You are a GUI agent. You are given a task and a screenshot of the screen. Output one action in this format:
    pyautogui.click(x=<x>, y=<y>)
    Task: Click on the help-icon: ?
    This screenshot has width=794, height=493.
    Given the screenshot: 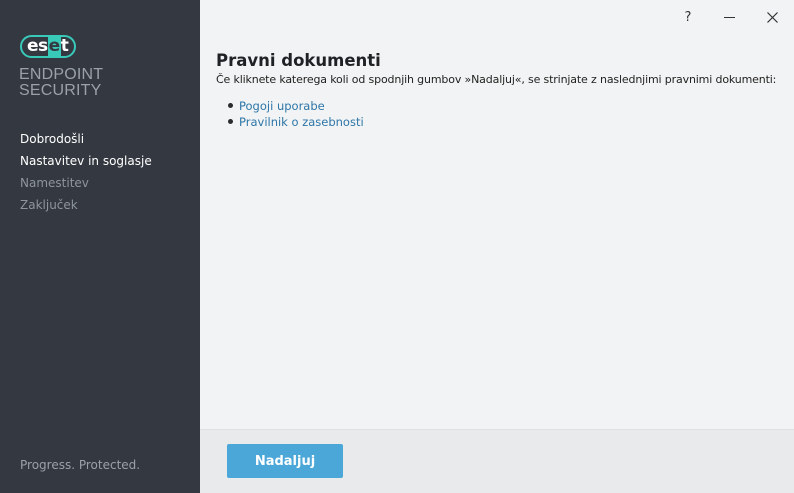 What is the action you would take?
    pyautogui.click(x=688, y=17)
    